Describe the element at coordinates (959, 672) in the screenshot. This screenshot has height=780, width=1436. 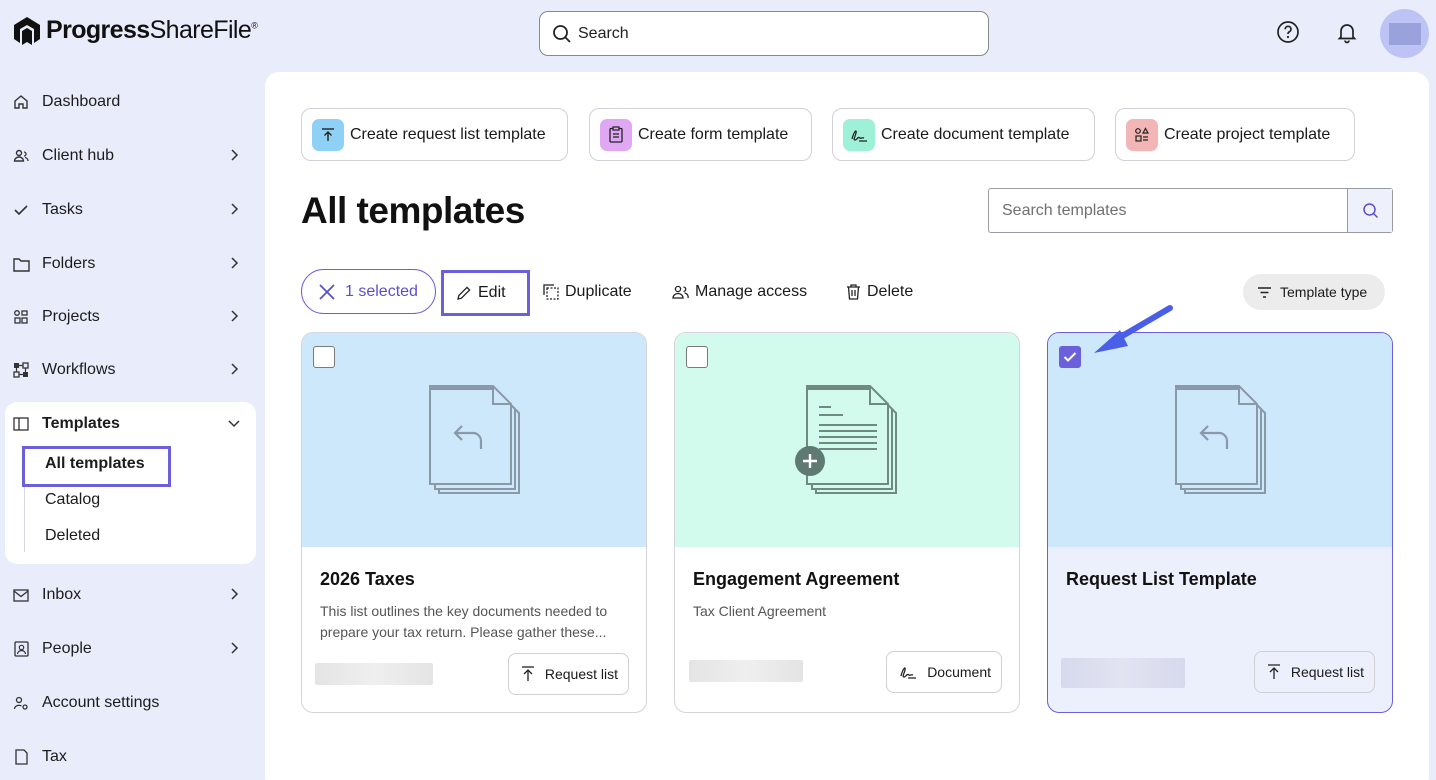
I see `tag-label: Document` at that location.